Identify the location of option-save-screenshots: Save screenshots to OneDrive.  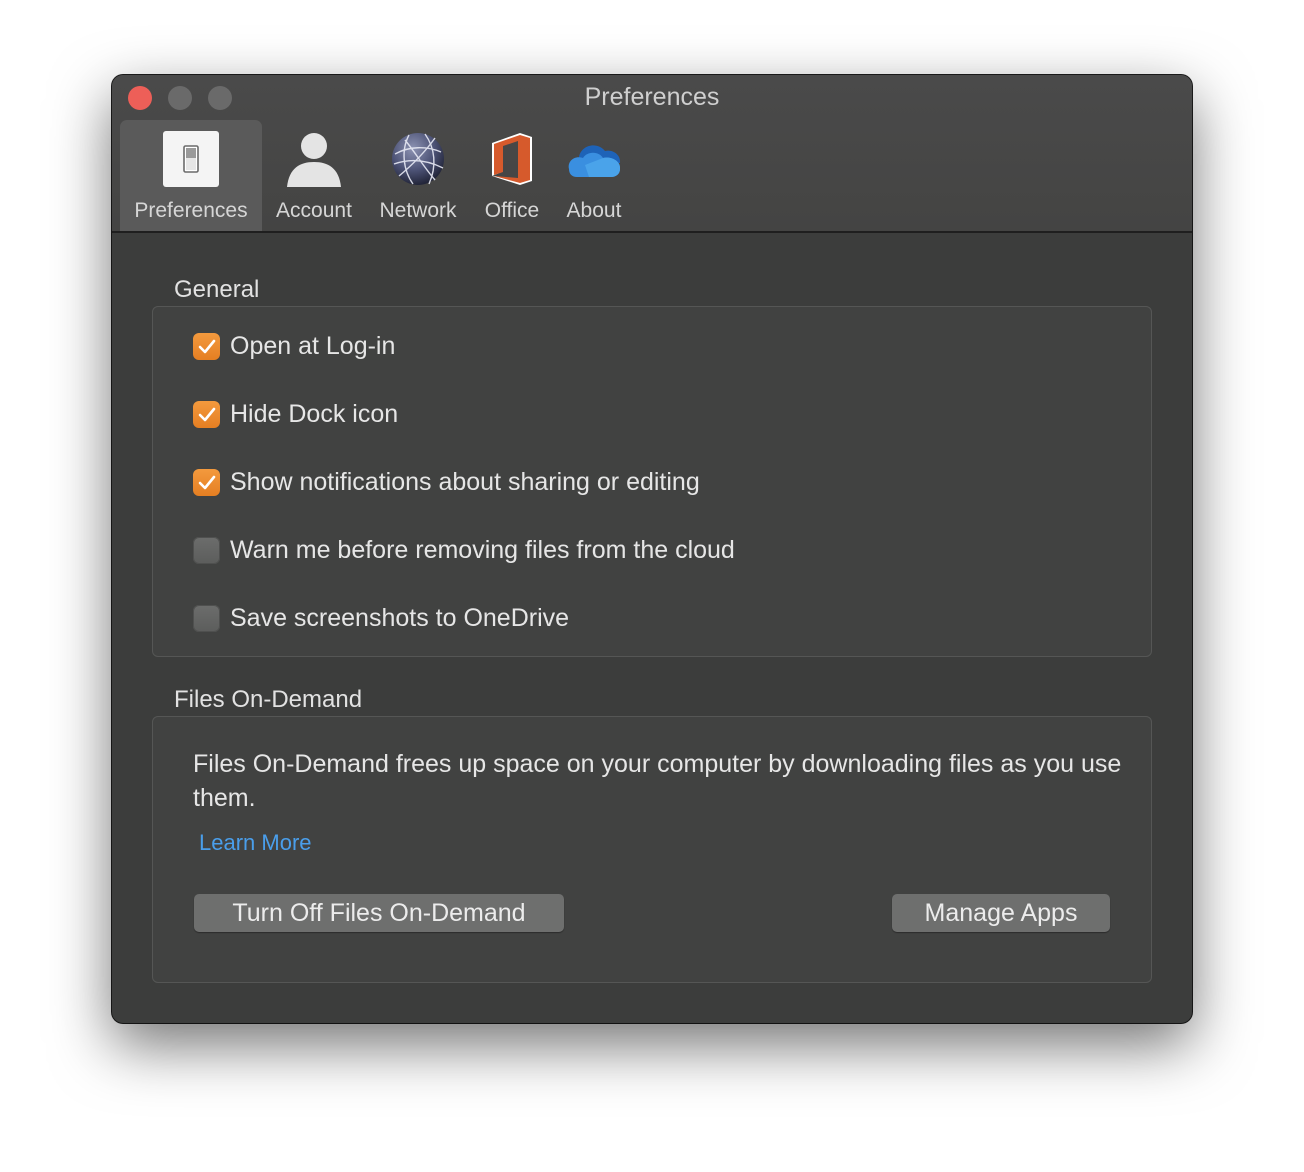
(381, 618).